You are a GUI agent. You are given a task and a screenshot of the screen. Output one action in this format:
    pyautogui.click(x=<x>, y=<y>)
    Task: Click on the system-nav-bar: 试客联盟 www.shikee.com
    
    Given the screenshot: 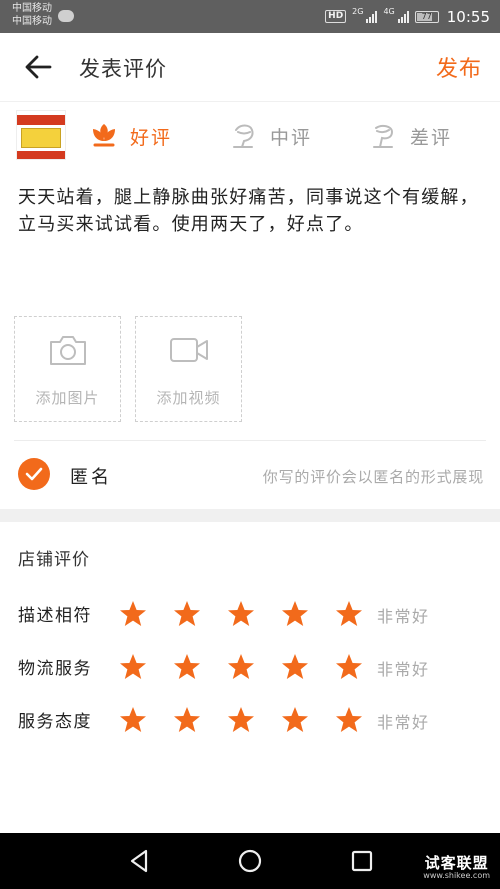 What is the action you would take?
    pyautogui.click(x=250, y=861)
    